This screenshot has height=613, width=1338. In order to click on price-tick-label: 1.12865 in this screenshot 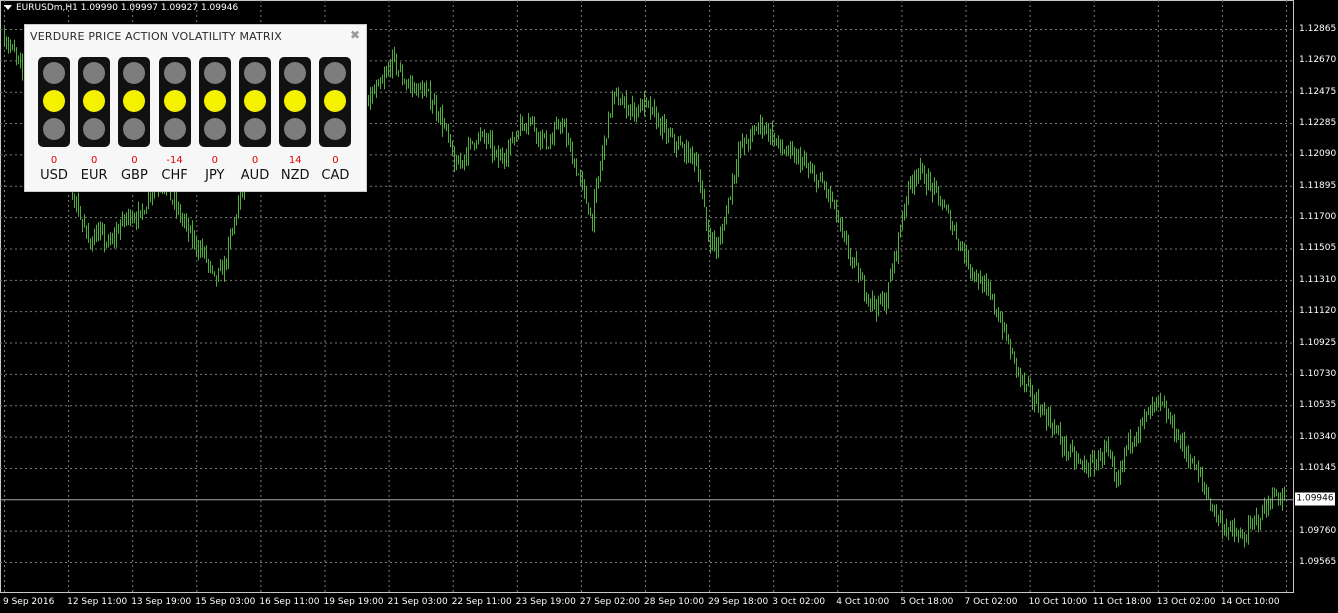, I will do `click(1318, 29)`.